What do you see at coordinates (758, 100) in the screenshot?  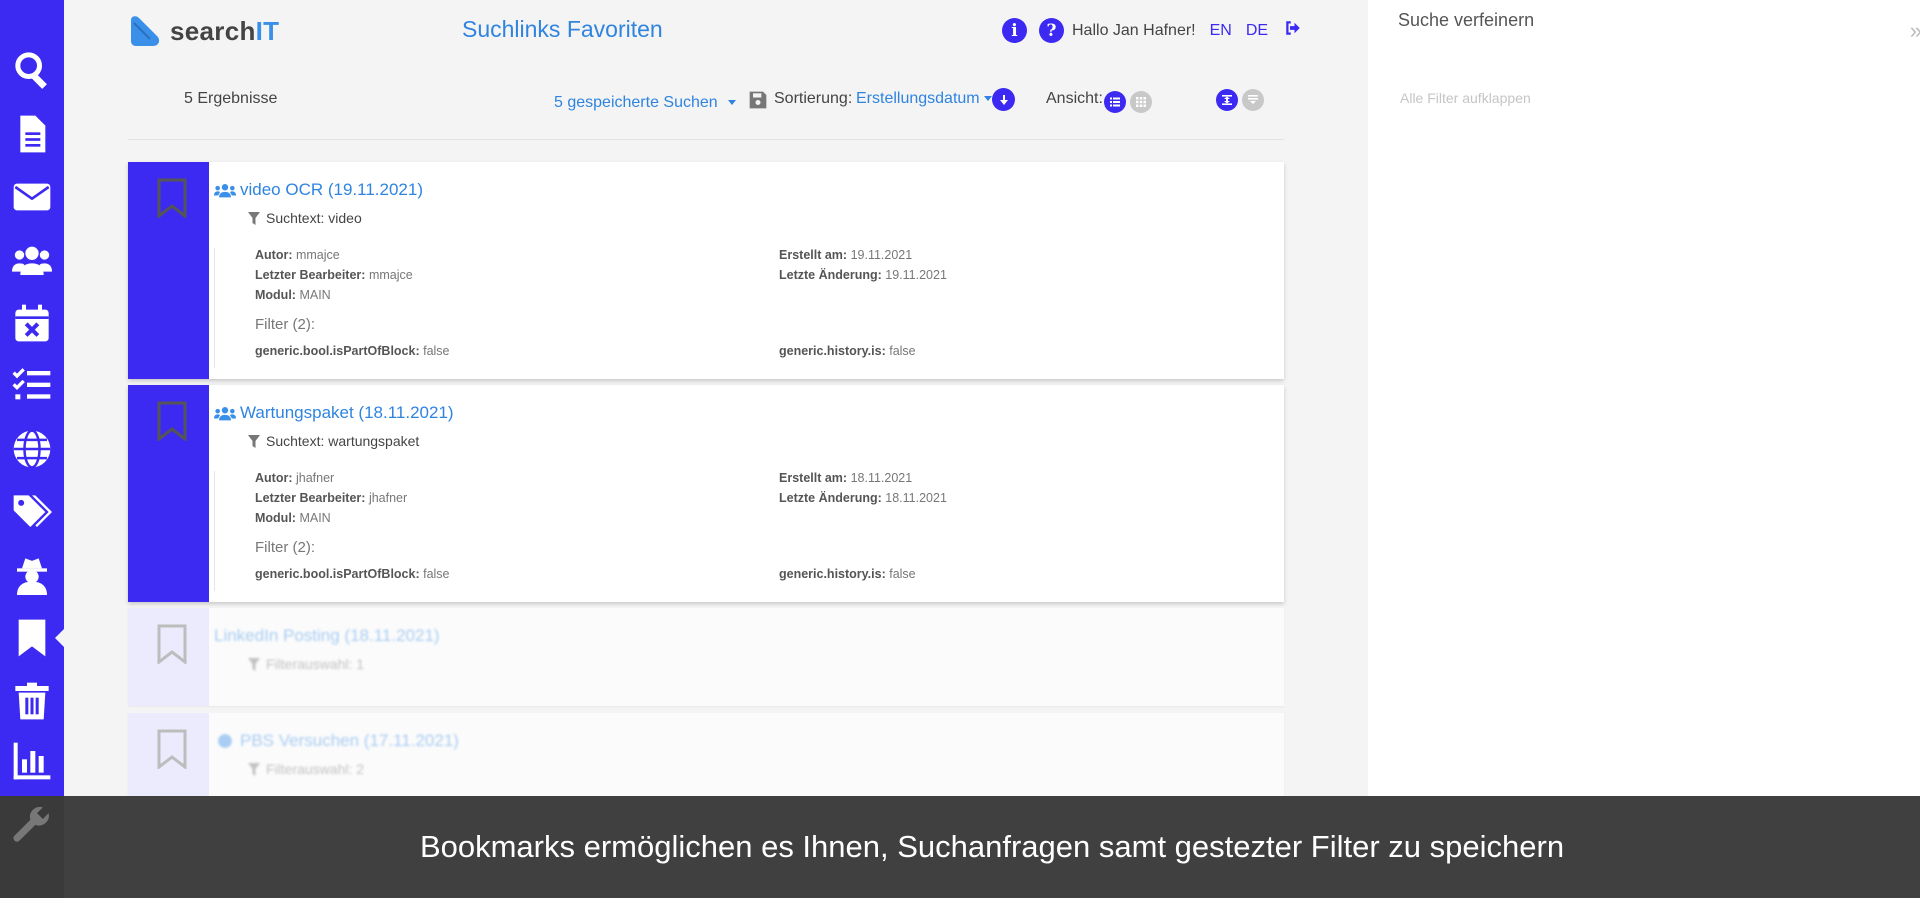 I see `floppy-disk-icon` at bounding box center [758, 100].